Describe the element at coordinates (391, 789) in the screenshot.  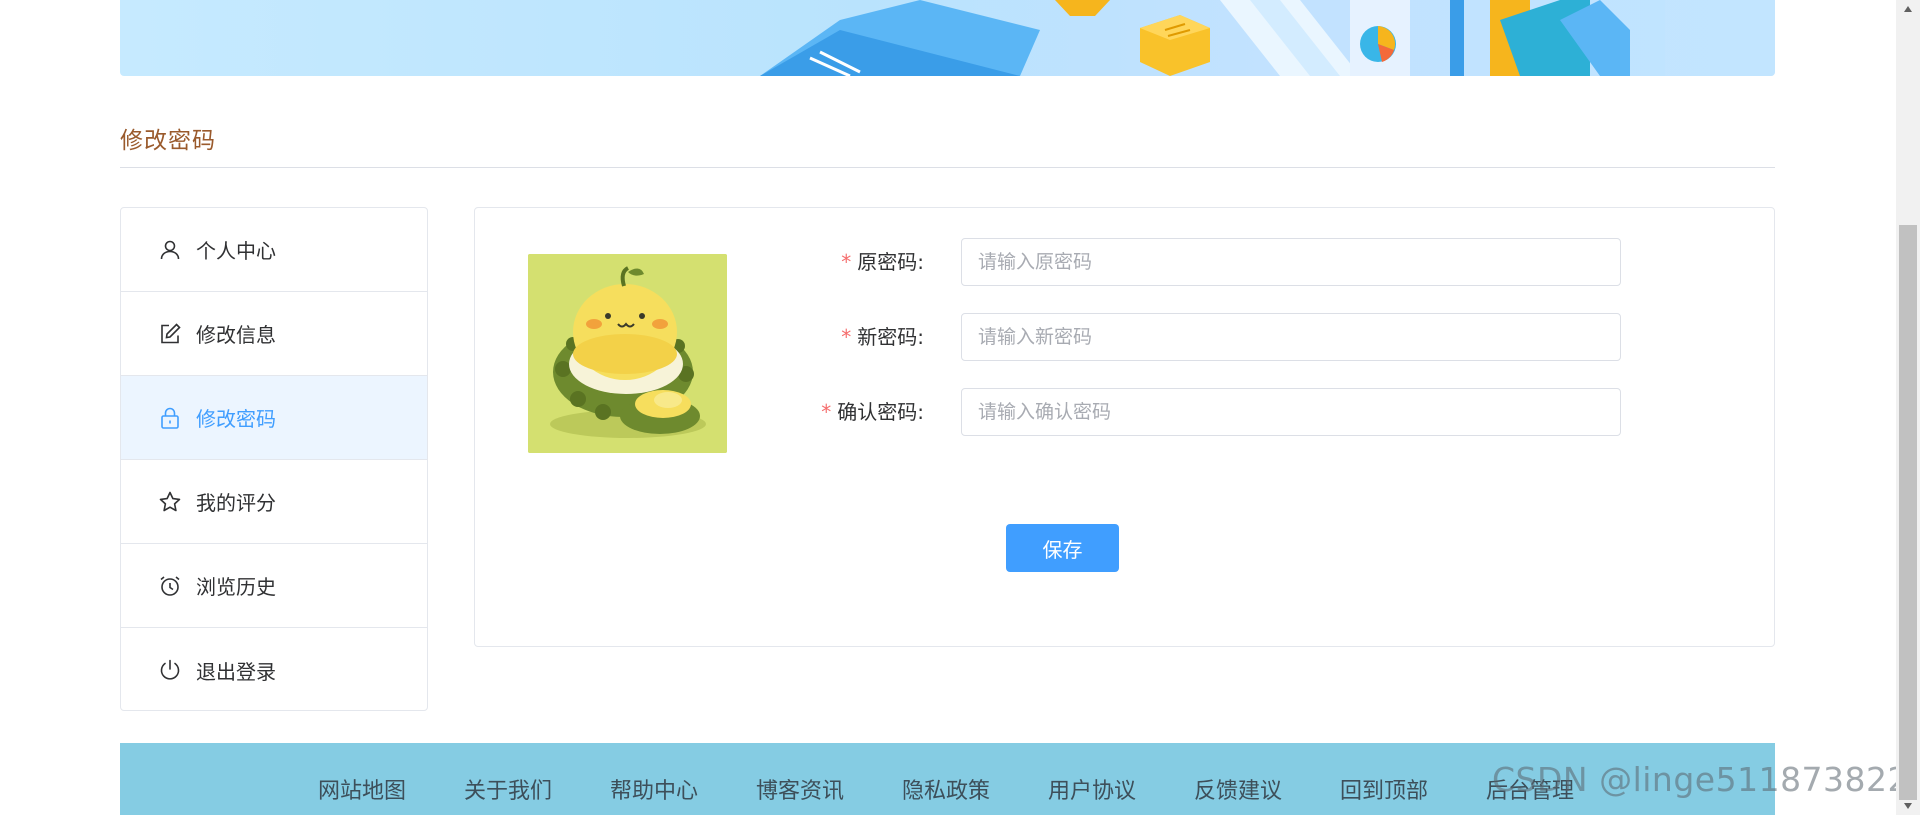
I see `footer-link-sitemap: 网站地图` at that location.